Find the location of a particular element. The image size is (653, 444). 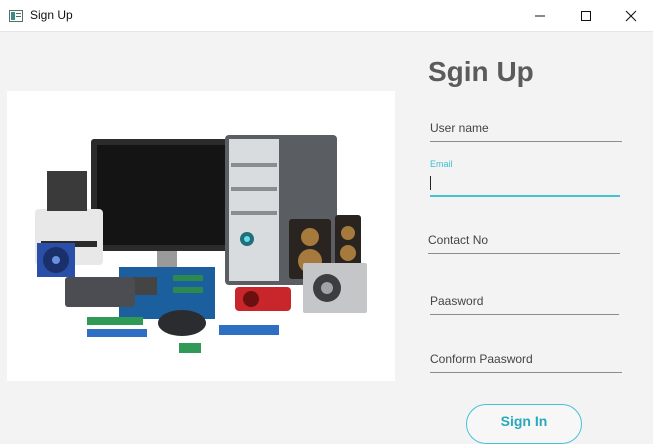

confirm-password-field: Conform Paasword is located at coordinates (526, 362).